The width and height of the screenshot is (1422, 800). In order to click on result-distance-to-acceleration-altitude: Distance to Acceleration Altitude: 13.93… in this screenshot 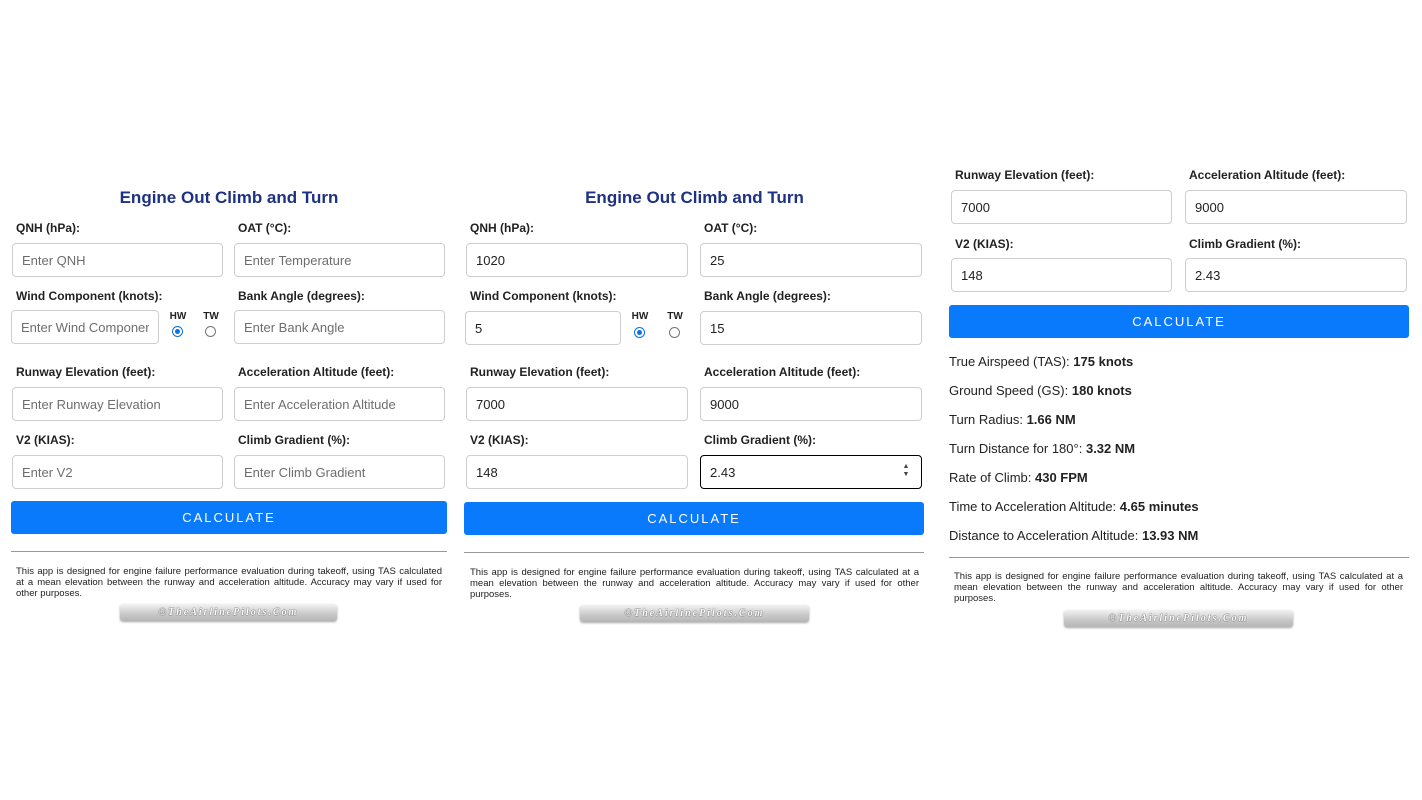, I will do `click(1074, 535)`.